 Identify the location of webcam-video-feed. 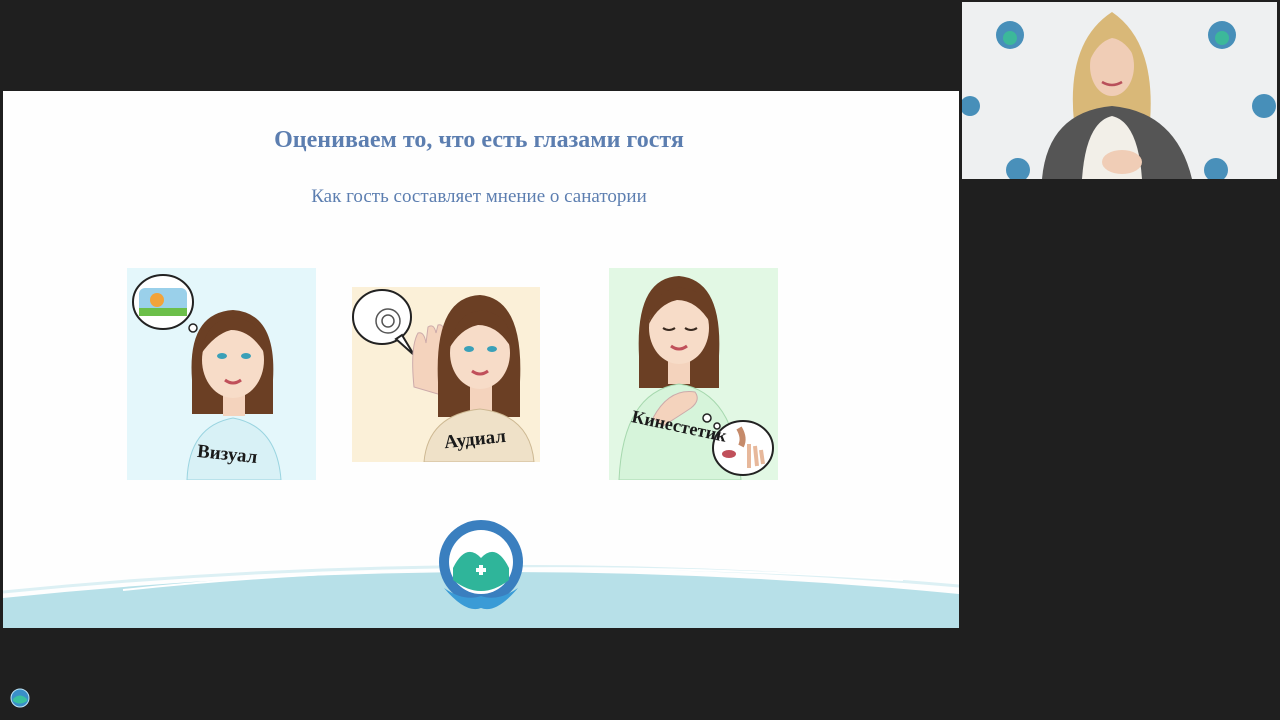
(1119, 90).